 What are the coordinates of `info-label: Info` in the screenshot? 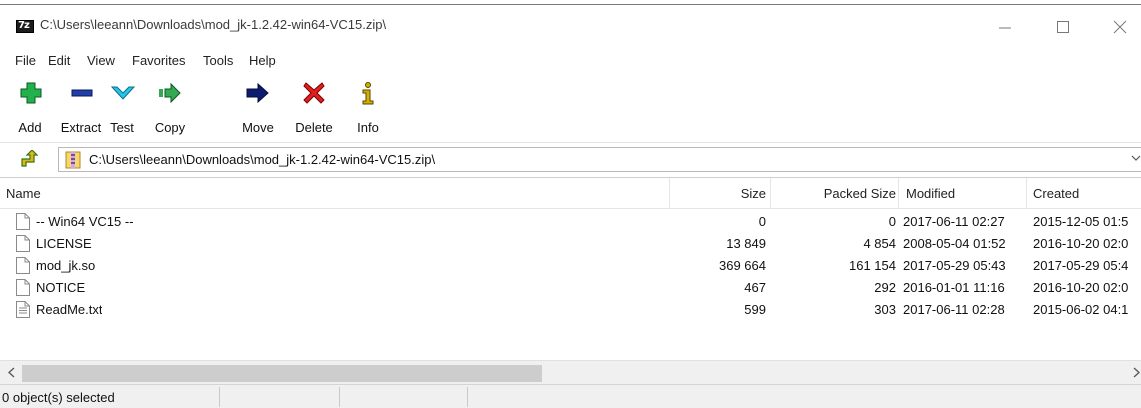 It's located at (368, 127).